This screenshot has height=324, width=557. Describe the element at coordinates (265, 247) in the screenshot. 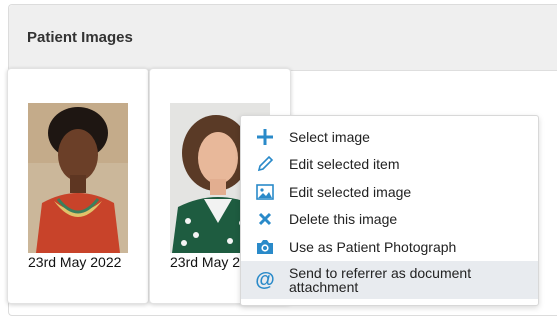

I see `camera-icon` at that location.